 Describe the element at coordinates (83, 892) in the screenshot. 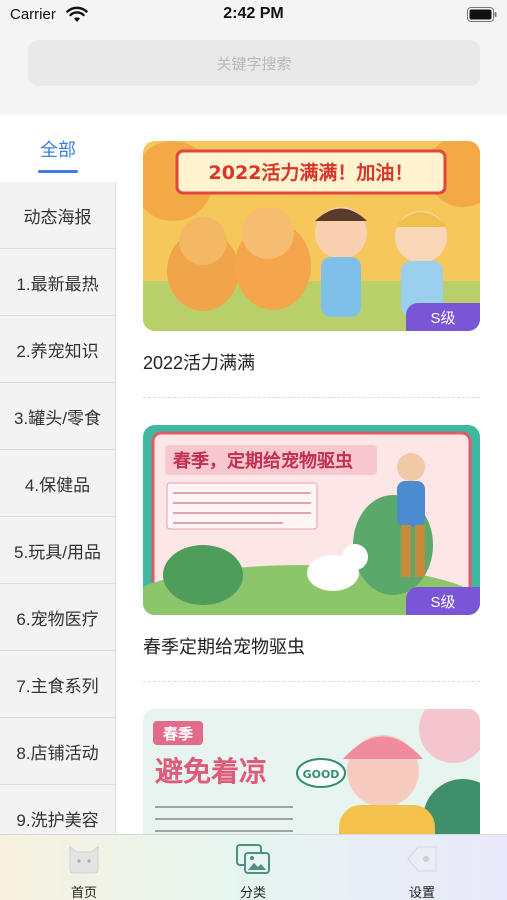

I see `tab-label: 首页` at that location.